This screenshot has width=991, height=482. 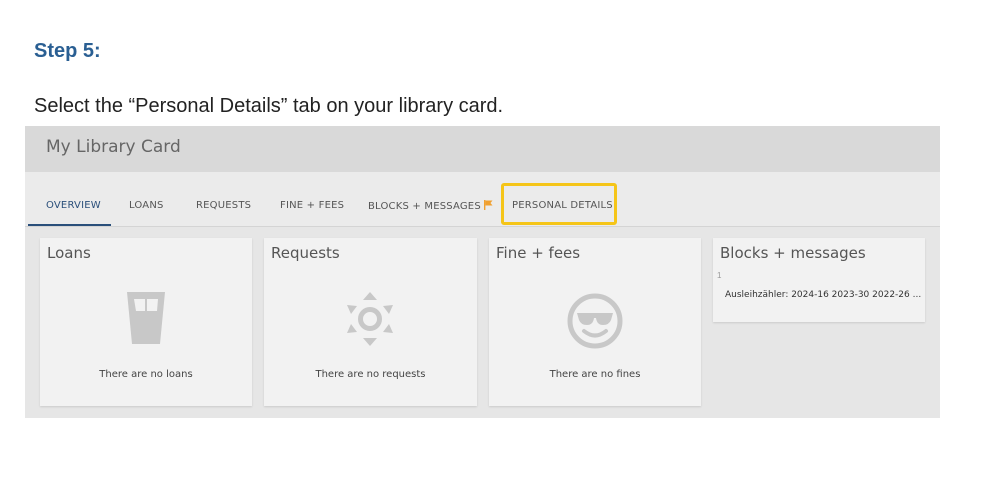 I want to click on app-header: My Library Card, so click(x=482, y=149).